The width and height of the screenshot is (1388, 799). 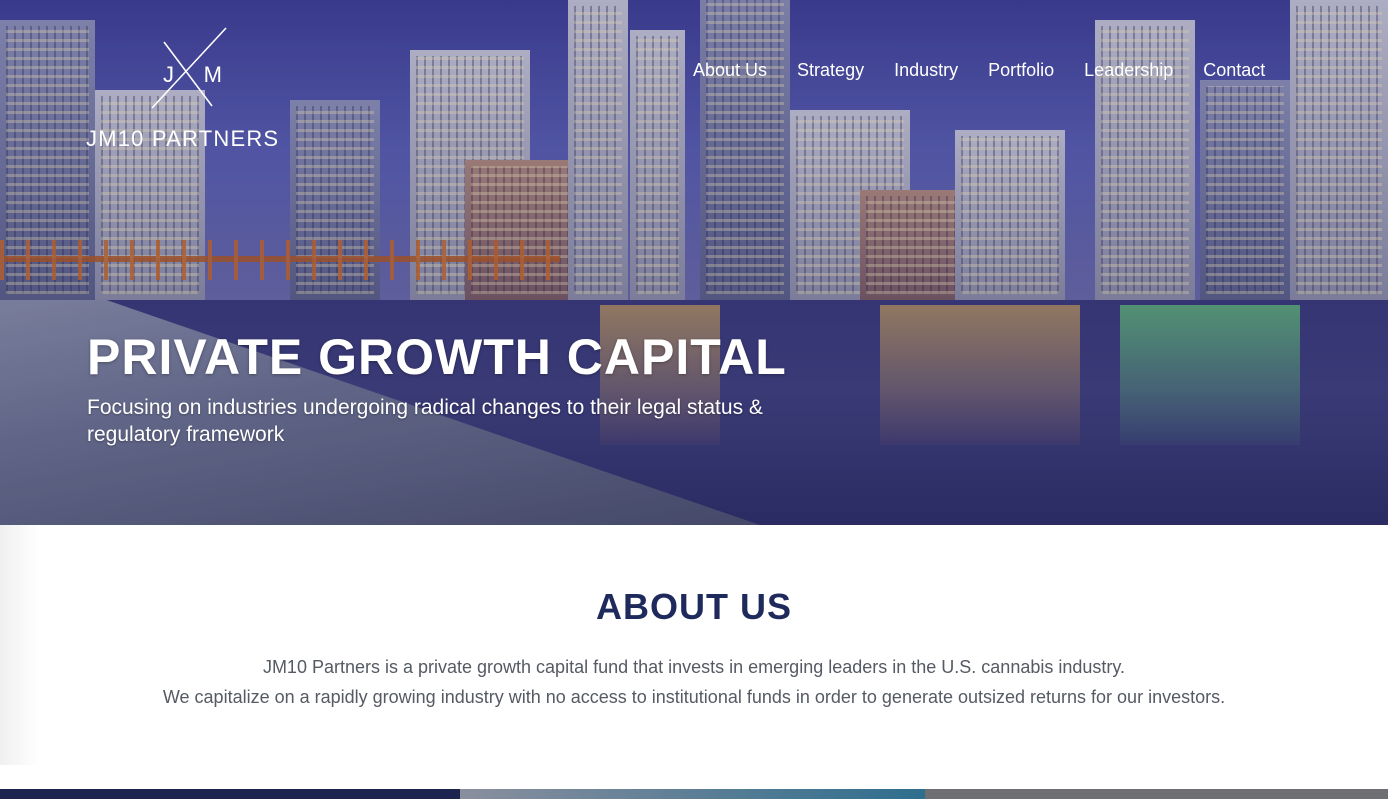 I want to click on logo-monogram: J M, so click(x=193, y=75).